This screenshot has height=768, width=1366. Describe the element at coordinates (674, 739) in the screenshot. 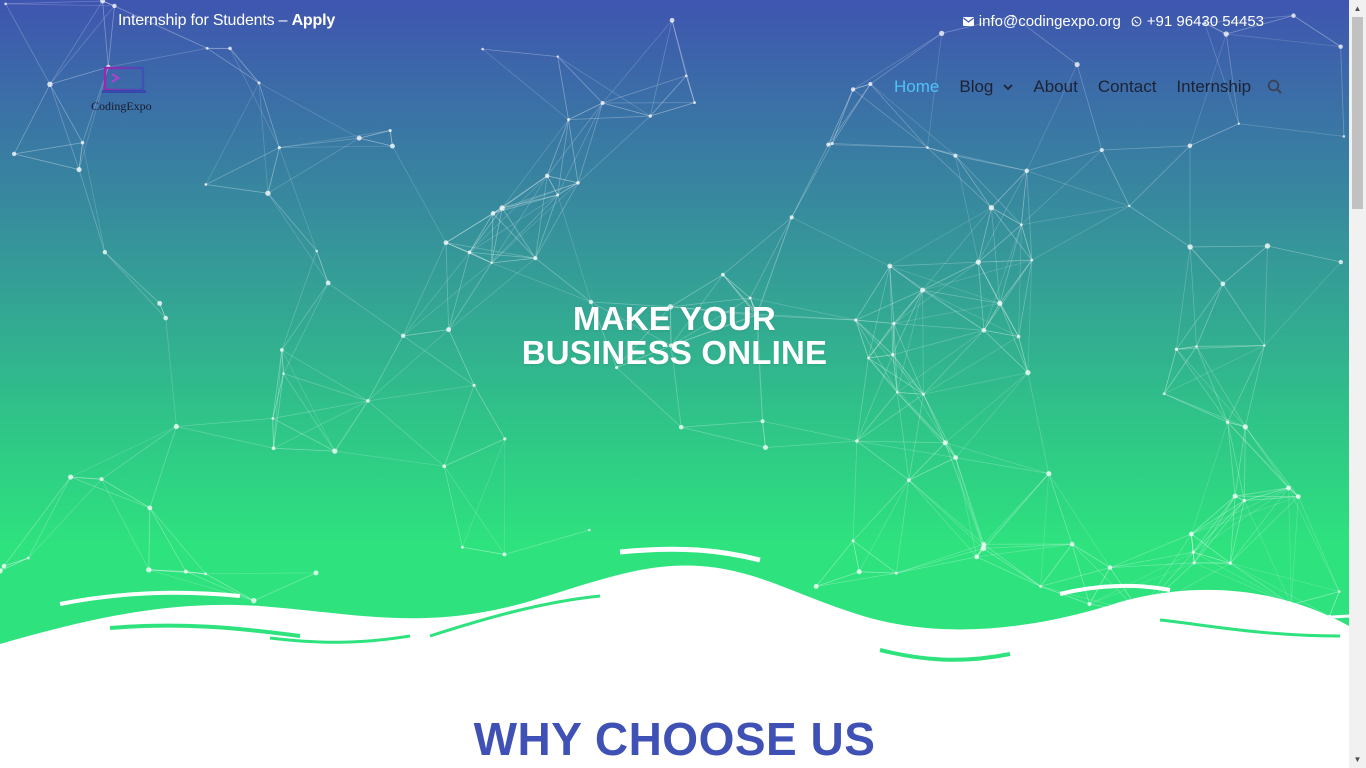

I see `why-choose-us-heading: WHY CHOOSE US` at that location.